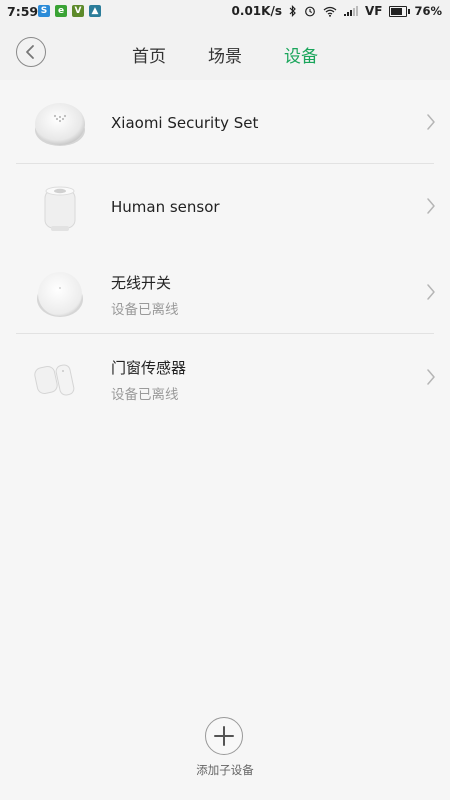 This screenshot has height=800, width=450. I want to click on add-subdevice-button, so click(224, 736).